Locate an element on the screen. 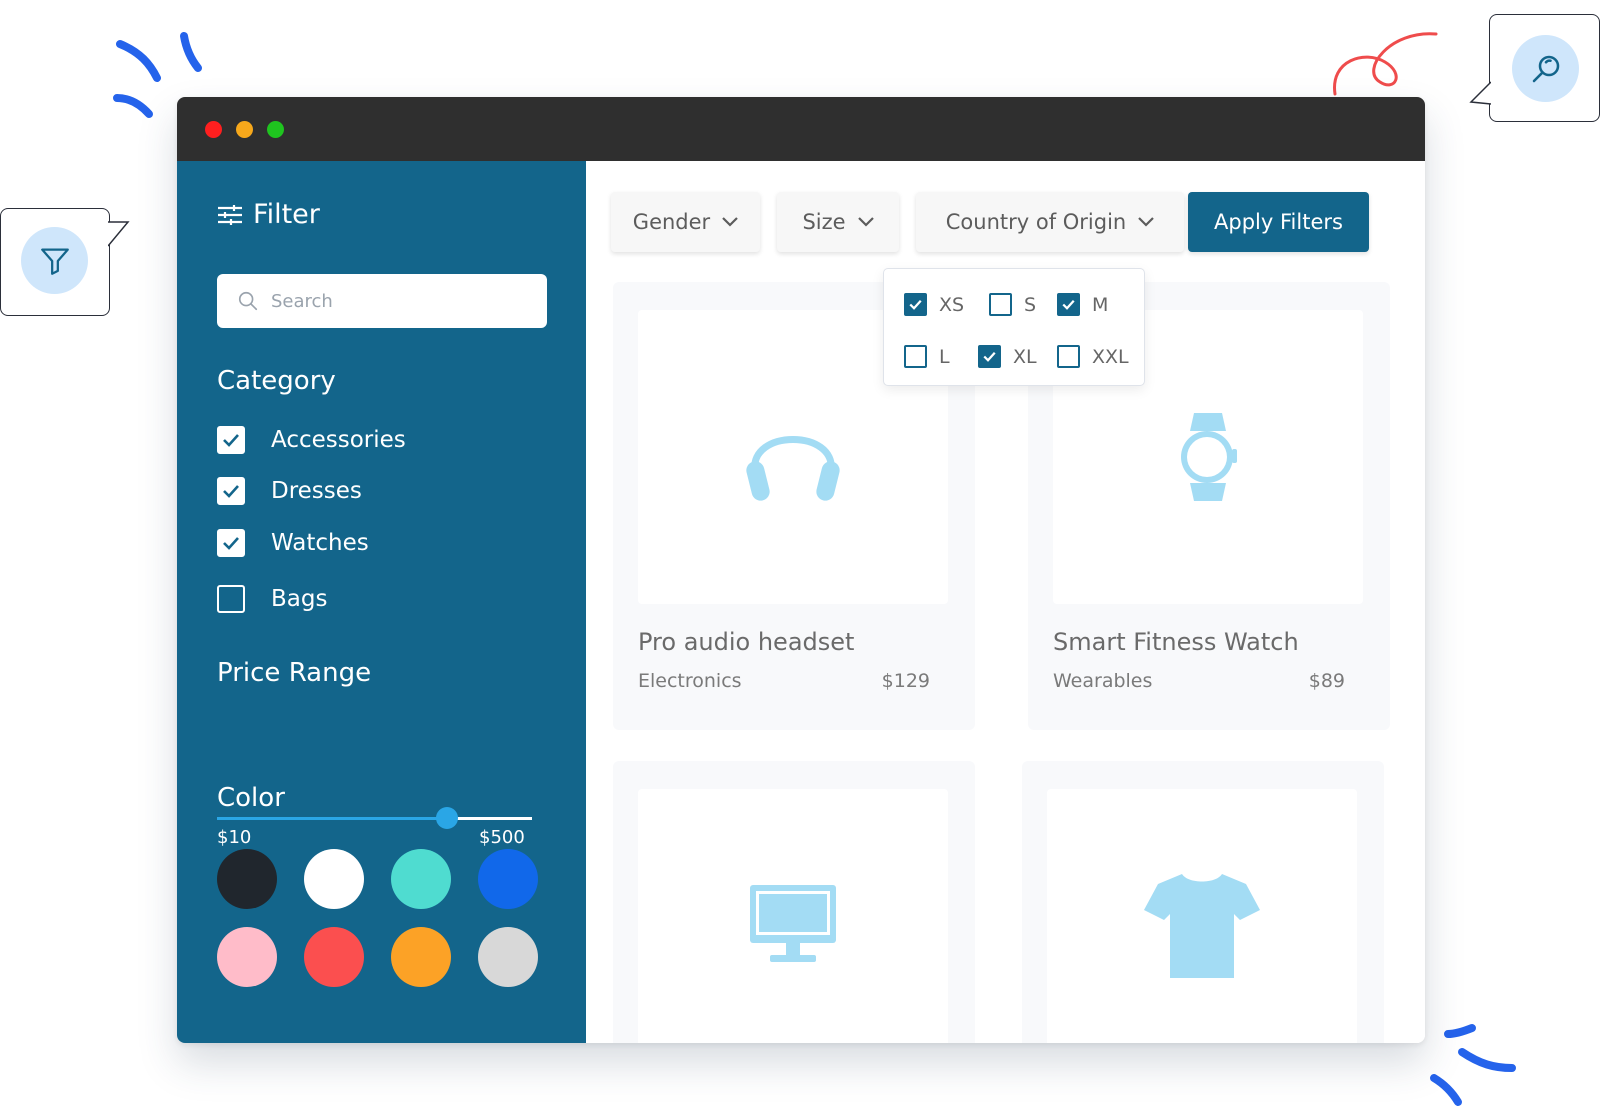 This screenshot has width=1600, height=1108. sliders-icon is located at coordinates (230, 214).